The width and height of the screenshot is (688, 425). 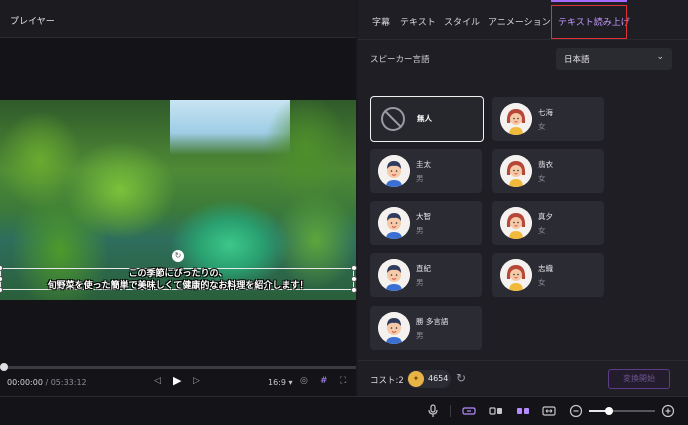 I want to click on speaker-language-label: スピーカー言語, so click(x=400, y=60).